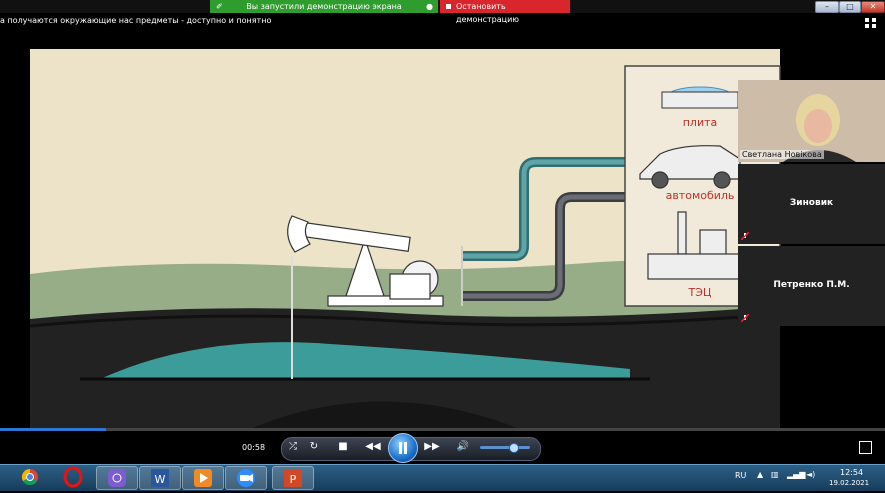 This screenshot has height=493, width=885. I want to click on participant-name: Зиновик, so click(811, 203).